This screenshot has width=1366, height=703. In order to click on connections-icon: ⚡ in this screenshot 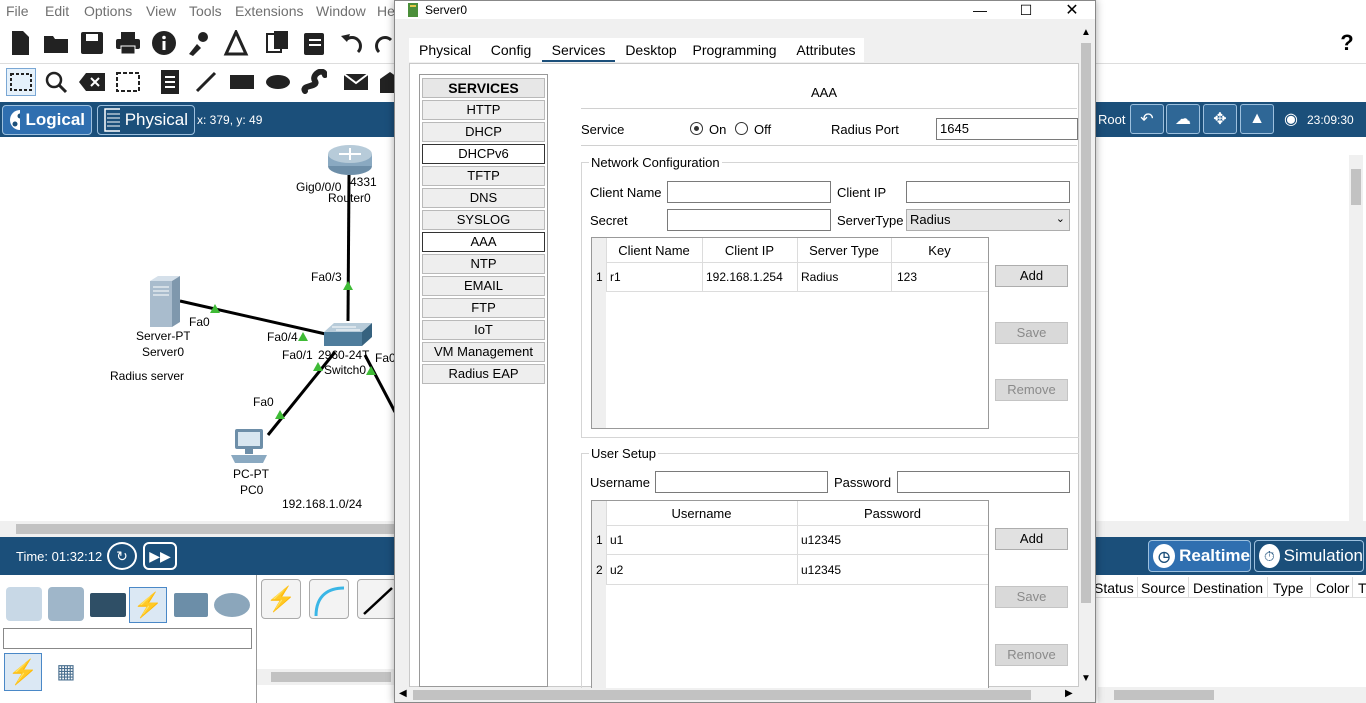, I will do `click(148, 605)`.